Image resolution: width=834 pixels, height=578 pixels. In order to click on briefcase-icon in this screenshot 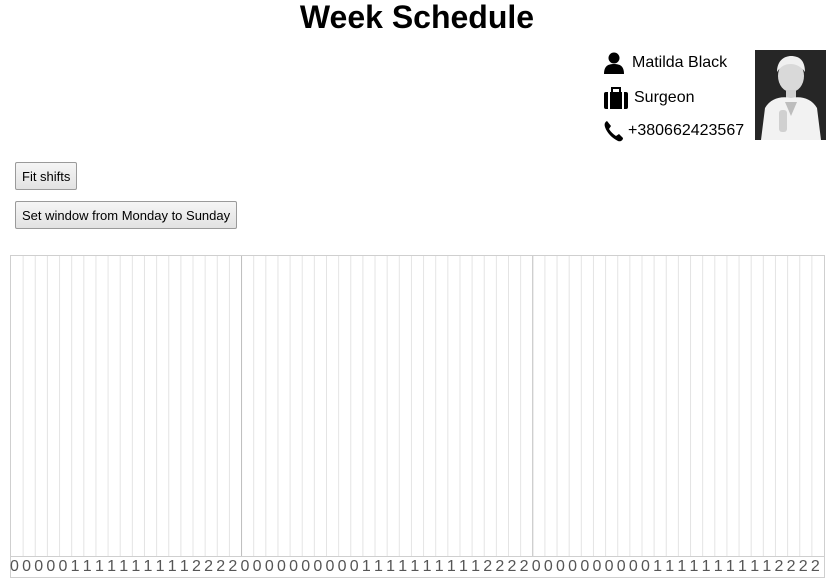, I will do `click(616, 98)`.